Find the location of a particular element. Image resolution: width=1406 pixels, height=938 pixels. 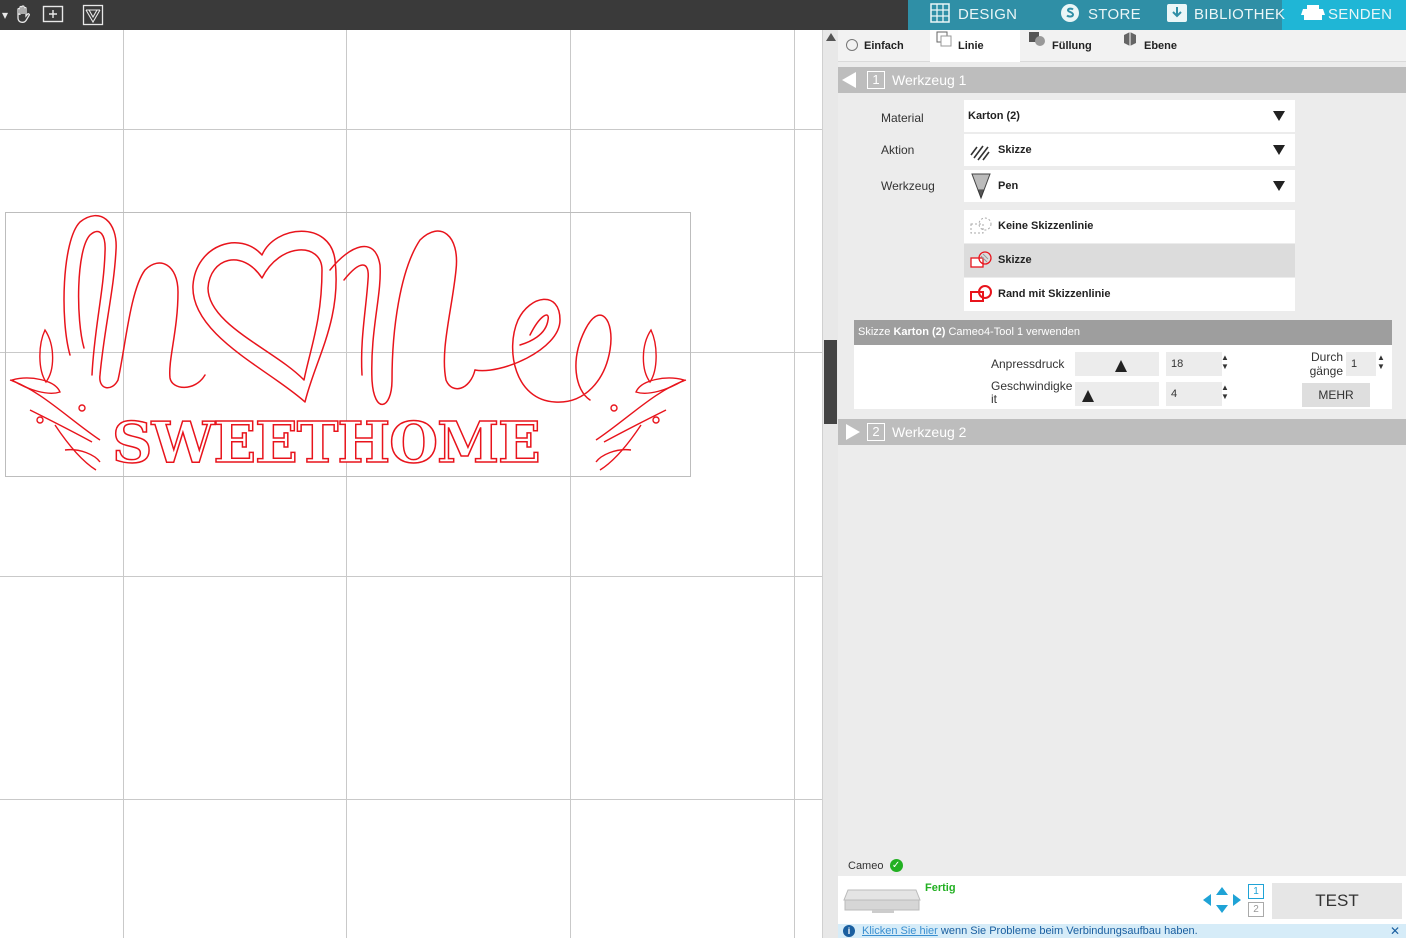

material-select: Karton (2) is located at coordinates (1129, 116).